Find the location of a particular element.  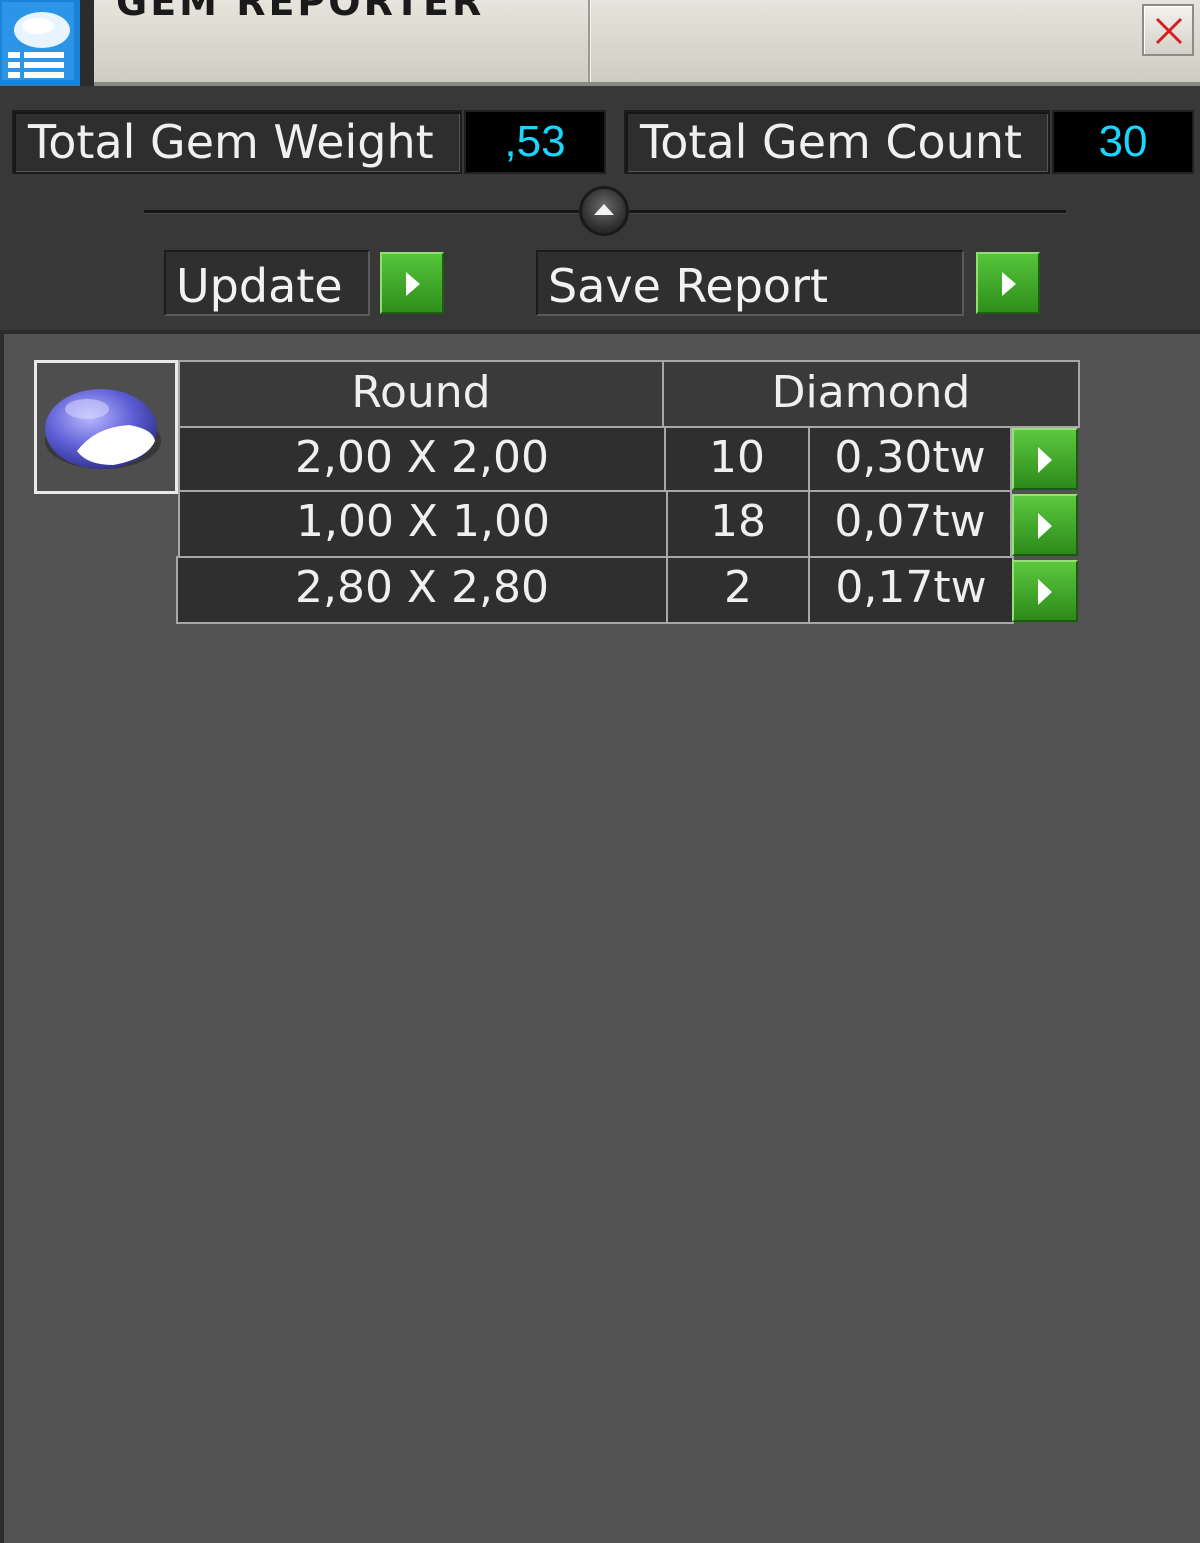

table-row-weight: 0,30tw is located at coordinates (910, 459).